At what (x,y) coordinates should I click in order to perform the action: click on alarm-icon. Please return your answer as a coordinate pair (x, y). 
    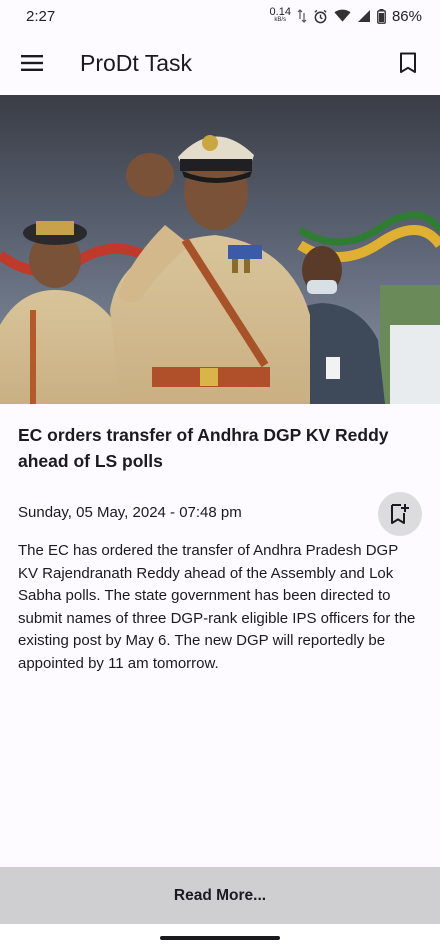
    Looking at the image, I should click on (320, 16).